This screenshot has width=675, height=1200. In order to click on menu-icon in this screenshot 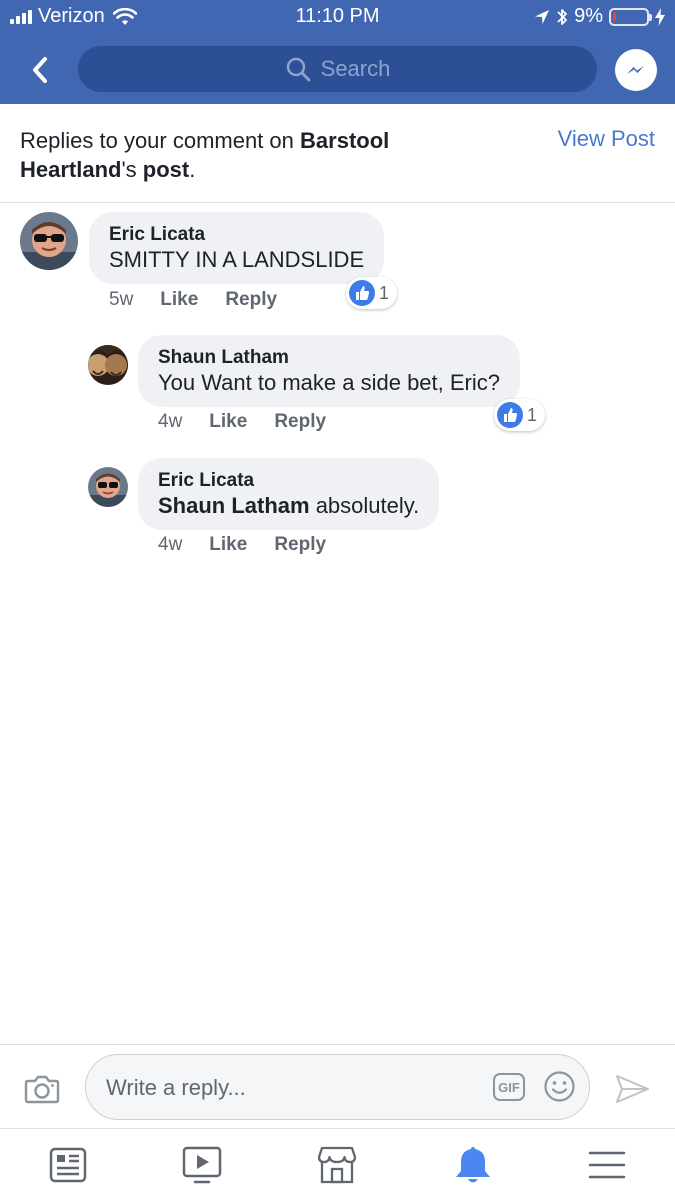, I will do `click(607, 1165)`.